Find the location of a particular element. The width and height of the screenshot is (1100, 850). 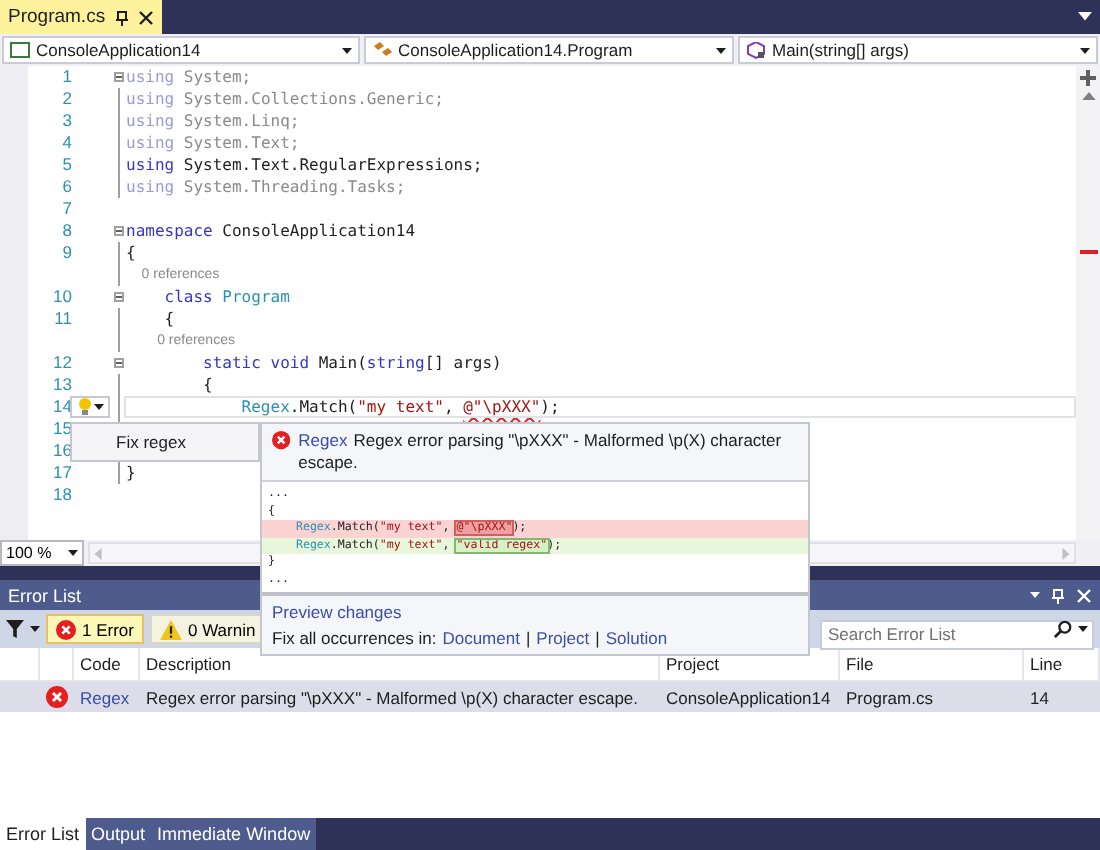

line-number: 8 is located at coordinates (66, 231).